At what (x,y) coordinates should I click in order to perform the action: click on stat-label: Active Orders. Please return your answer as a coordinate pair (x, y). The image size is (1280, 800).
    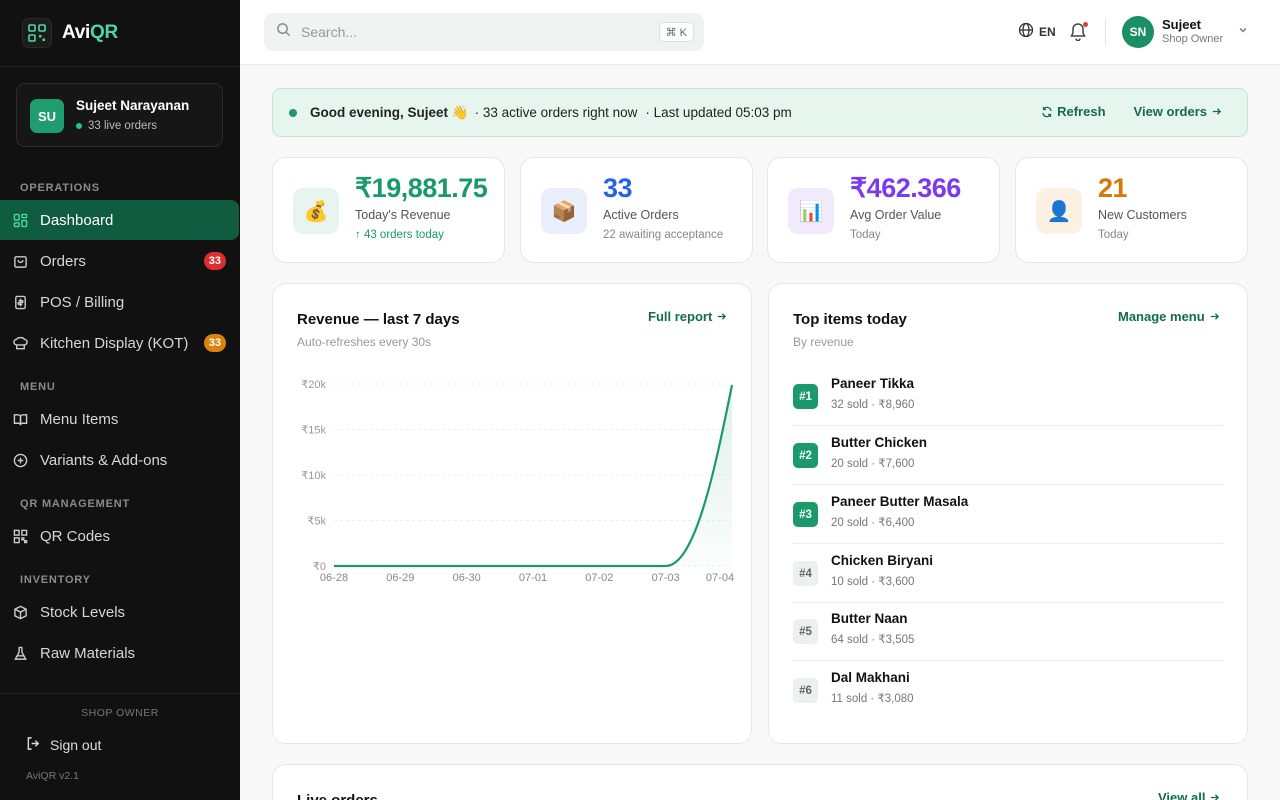
    Looking at the image, I should click on (641, 215).